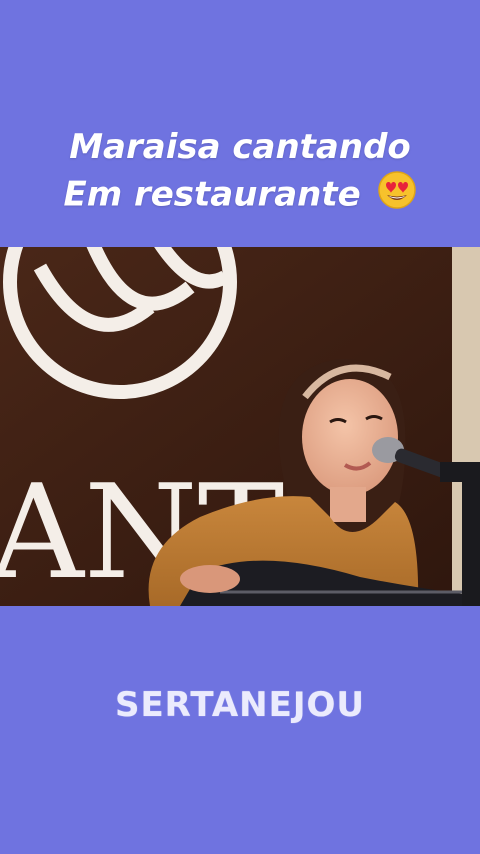  What do you see at coordinates (397, 196) in the screenshot?
I see `heart-eyes-emoji-icon` at bounding box center [397, 196].